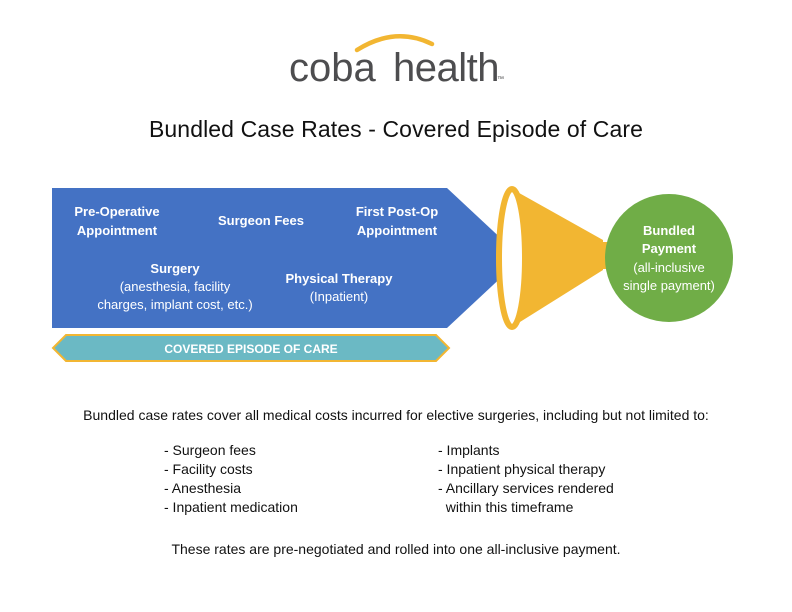  I want to click on list-item: within this timeframe, so click(506, 507).